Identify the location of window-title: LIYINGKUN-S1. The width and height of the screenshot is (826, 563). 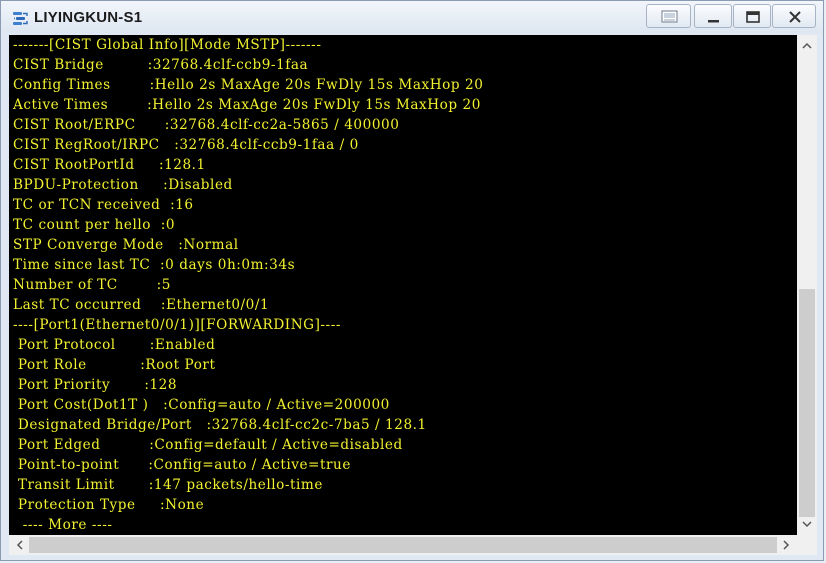
(88, 17).